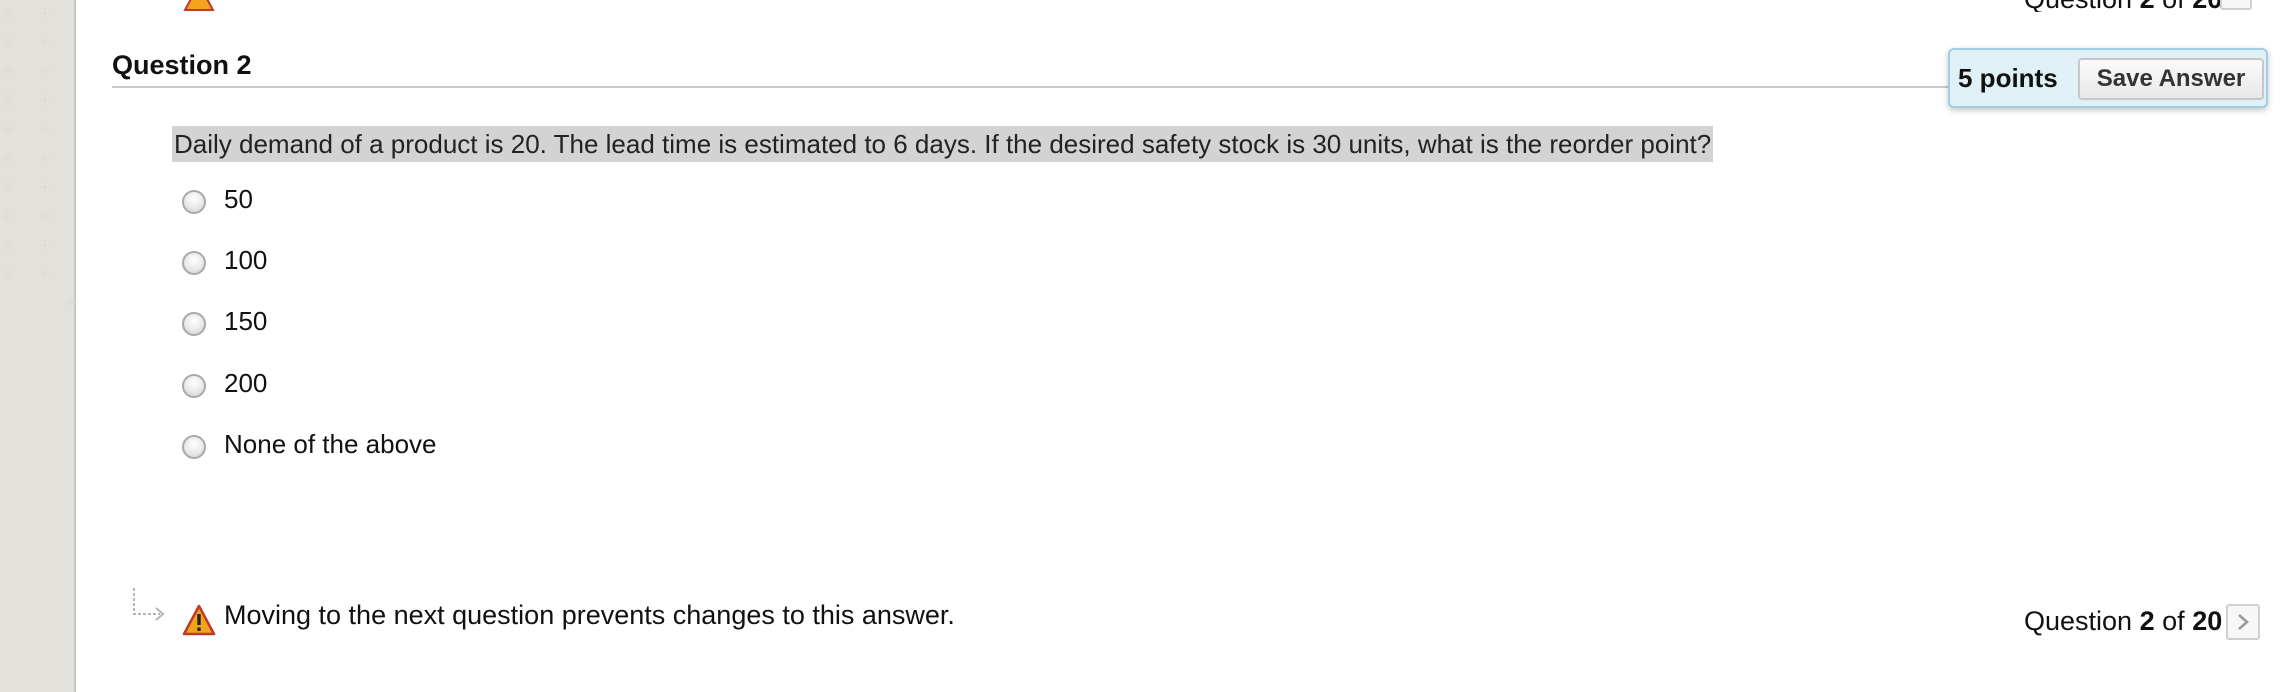 The image size is (2290, 692). Describe the element at coordinates (2123, 621) in the screenshot. I see `question-counter: Question 2 of 20` at that location.